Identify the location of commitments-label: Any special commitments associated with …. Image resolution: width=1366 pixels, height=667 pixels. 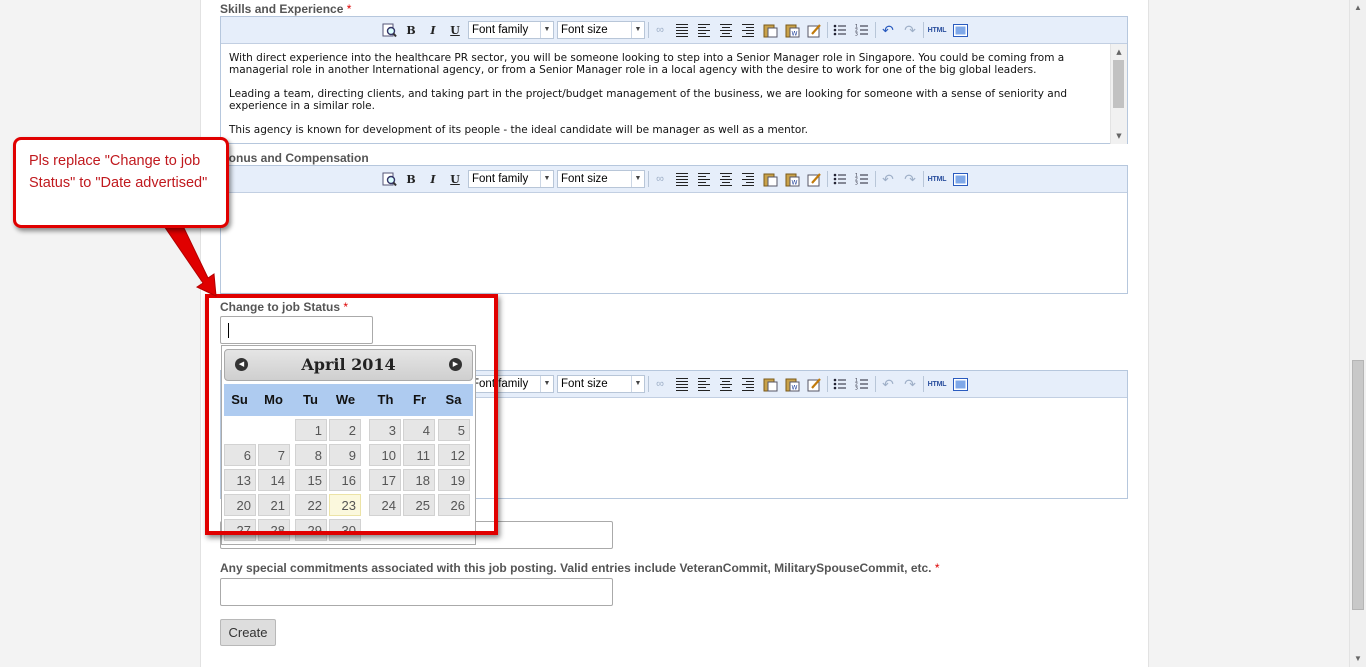
(580, 568).